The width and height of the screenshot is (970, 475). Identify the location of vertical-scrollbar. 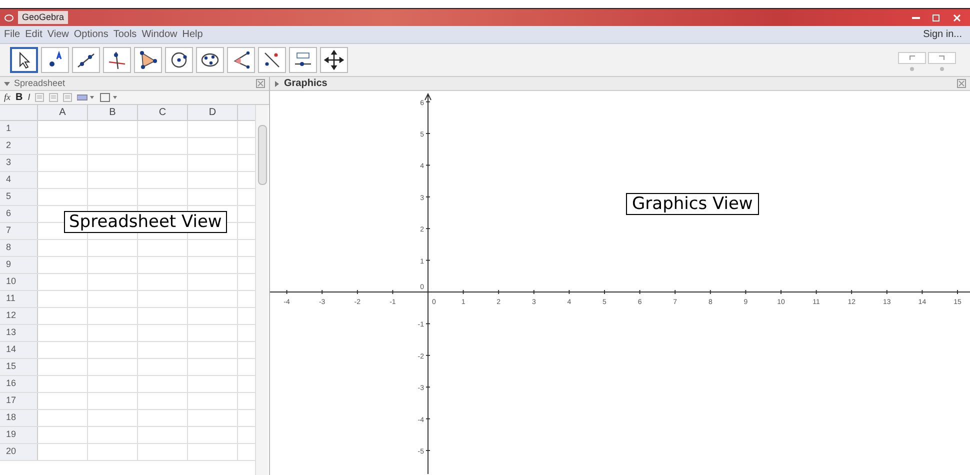
(261, 290).